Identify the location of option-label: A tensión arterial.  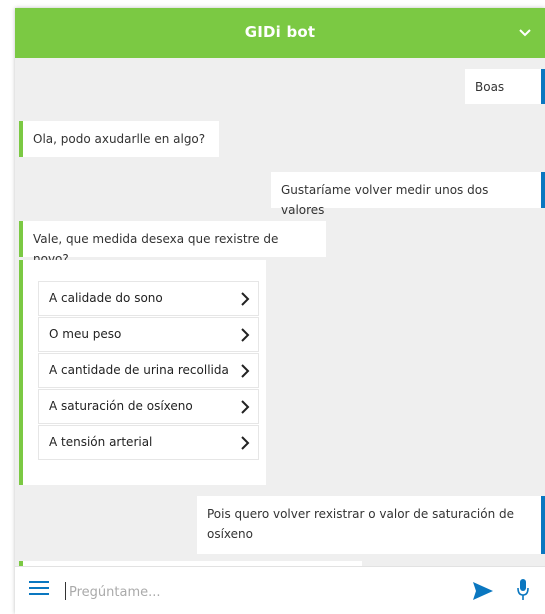
(101, 442).